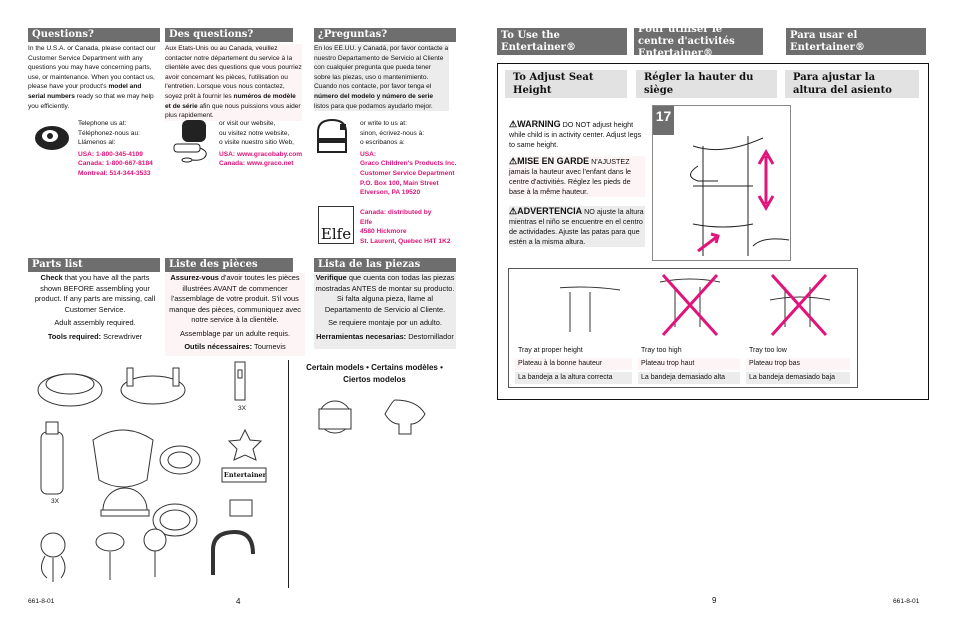  What do you see at coordinates (768, 350) in the screenshot?
I see `tray-low-en: Tray too low` at bounding box center [768, 350].